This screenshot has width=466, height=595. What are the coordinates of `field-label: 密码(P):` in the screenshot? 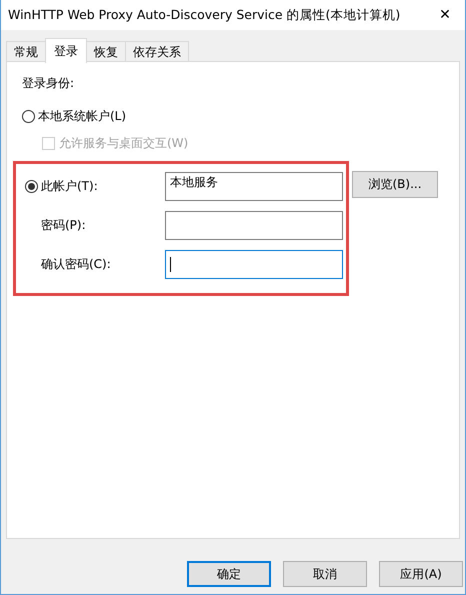 It's located at (63, 225).